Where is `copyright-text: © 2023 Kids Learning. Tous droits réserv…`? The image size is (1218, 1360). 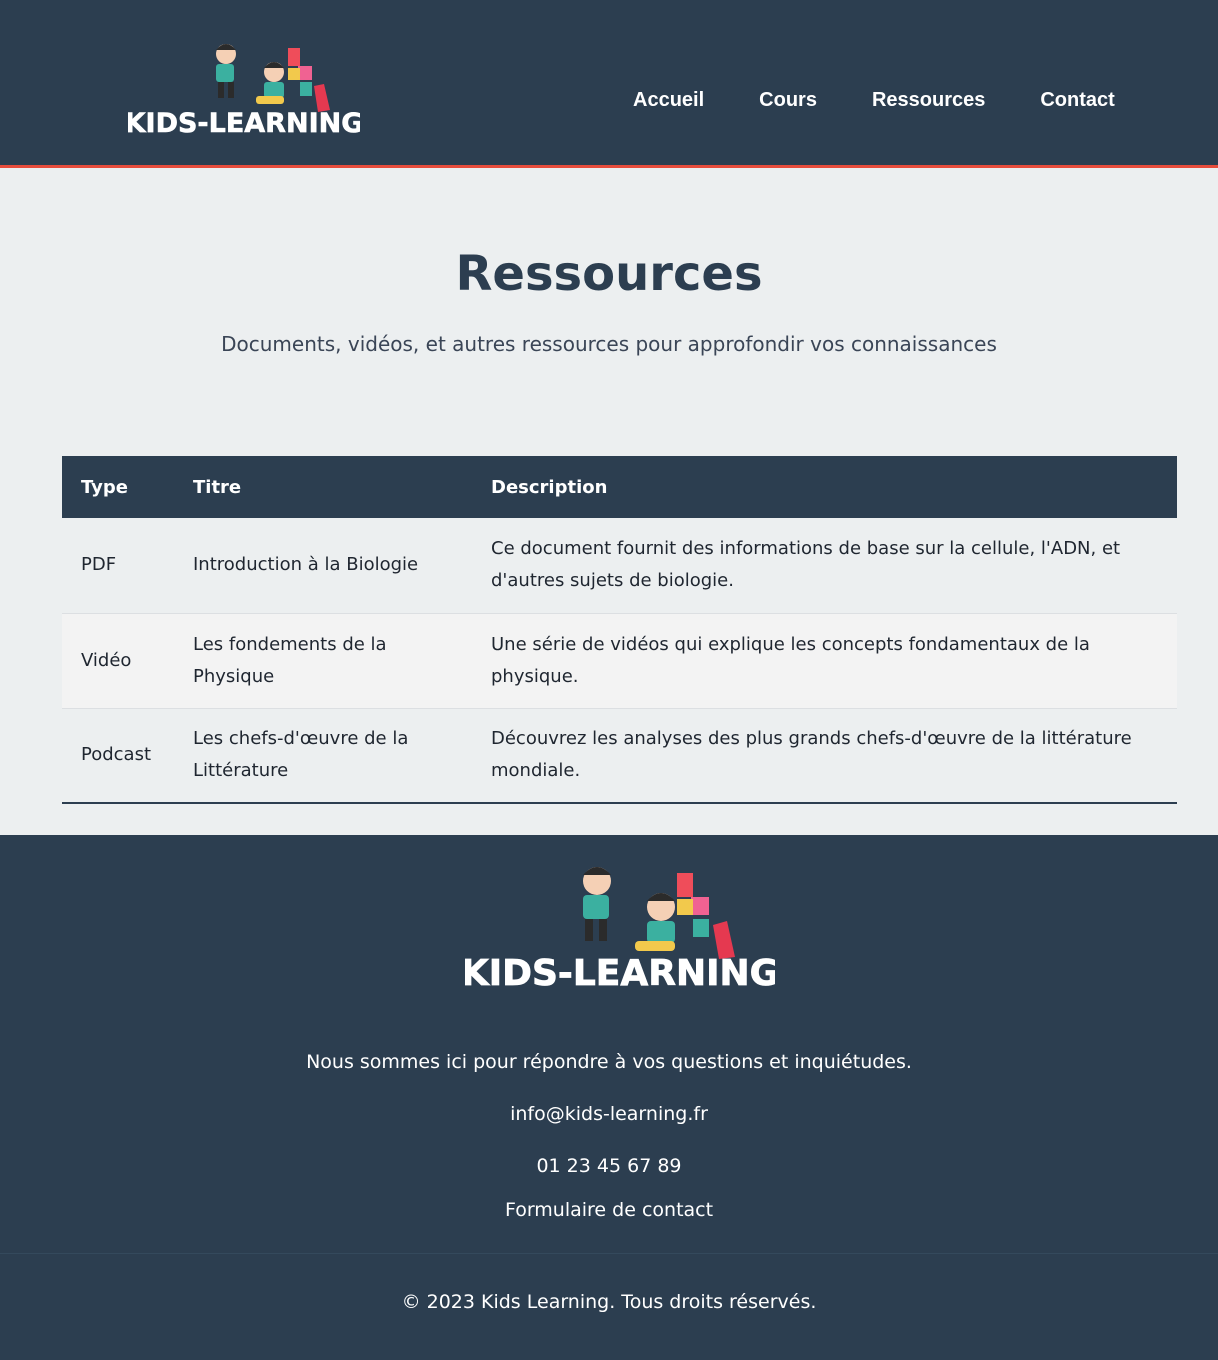 copyright-text: © 2023 Kids Learning. Tous droits réserv… is located at coordinates (609, 1302).